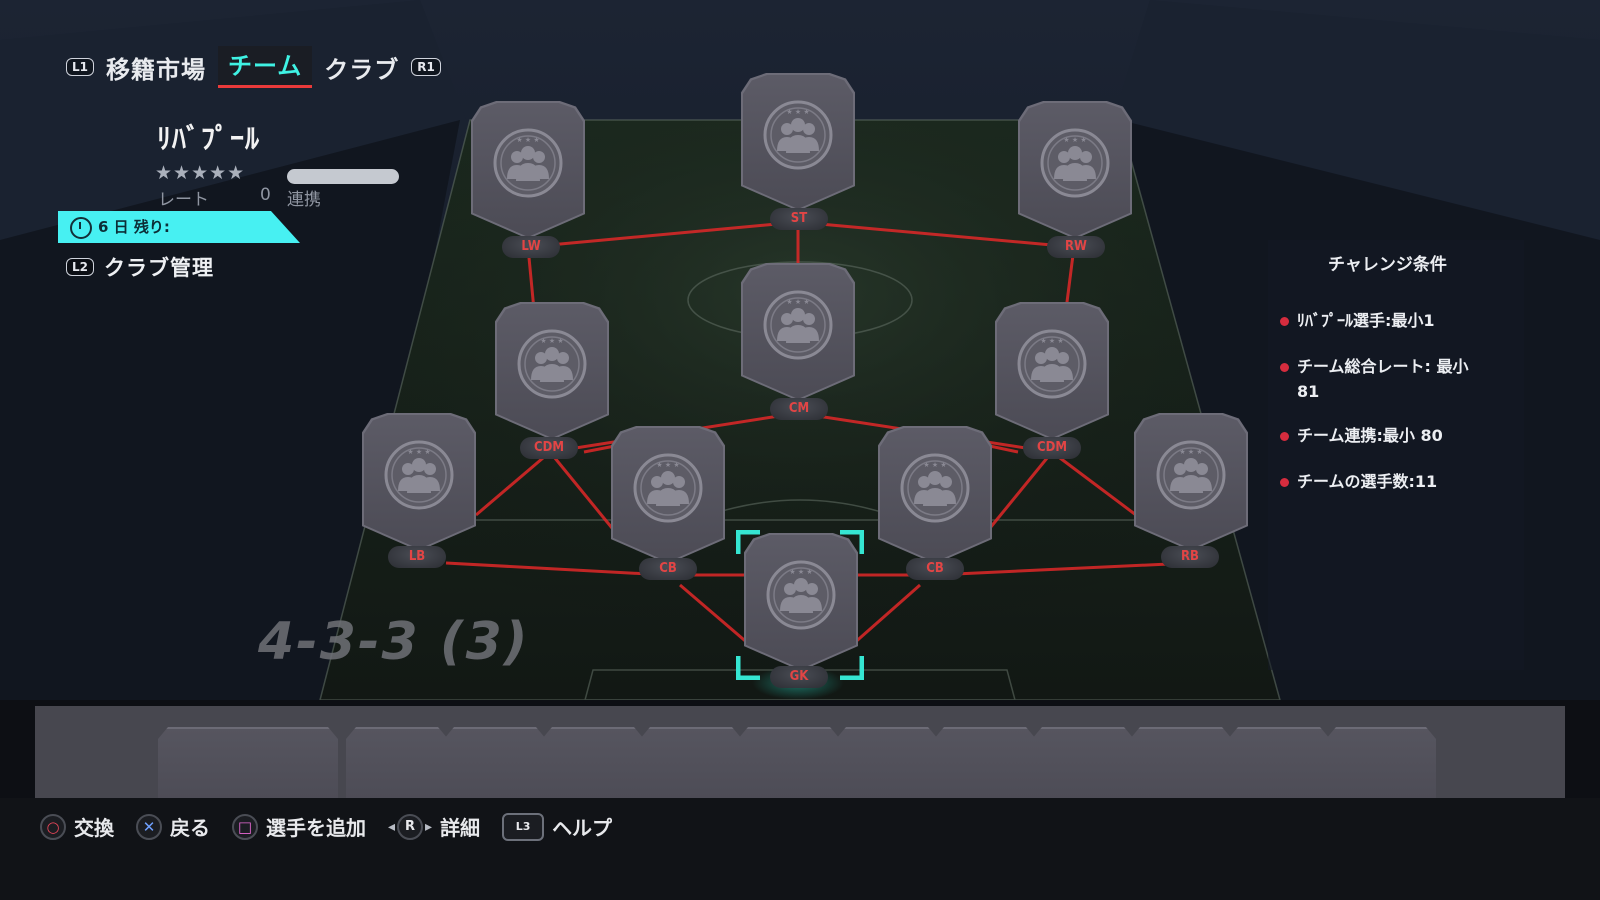  What do you see at coordinates (799, 409) in the screenshot?
I see `position-label: CM` at bounding box center [799, 409].